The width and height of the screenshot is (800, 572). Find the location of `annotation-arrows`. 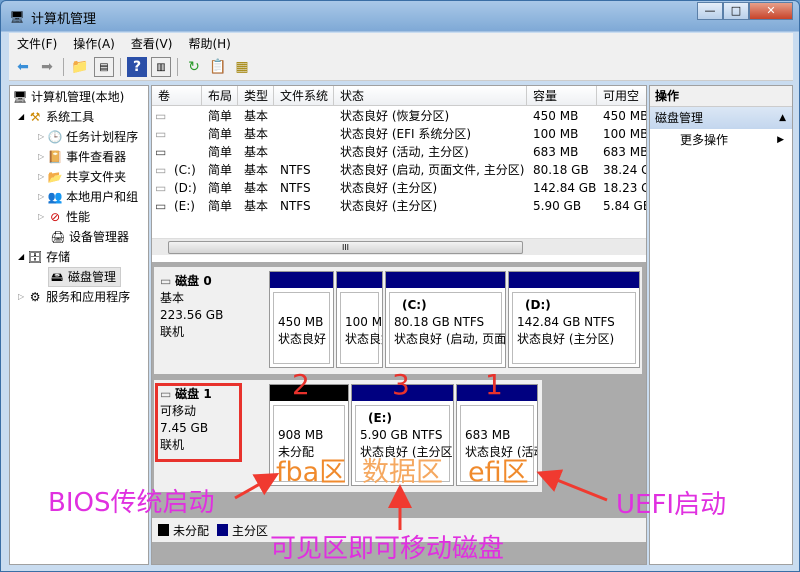

annotation-arrows is located at coordinates (421, 499).